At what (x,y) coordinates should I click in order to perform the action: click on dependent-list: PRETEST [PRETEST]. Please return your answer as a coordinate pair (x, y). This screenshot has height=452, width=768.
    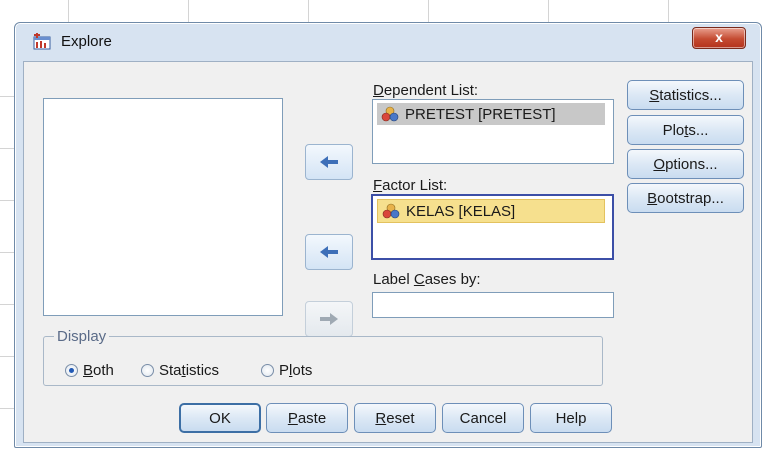
    Looking at the image, I should click on (493, 131).